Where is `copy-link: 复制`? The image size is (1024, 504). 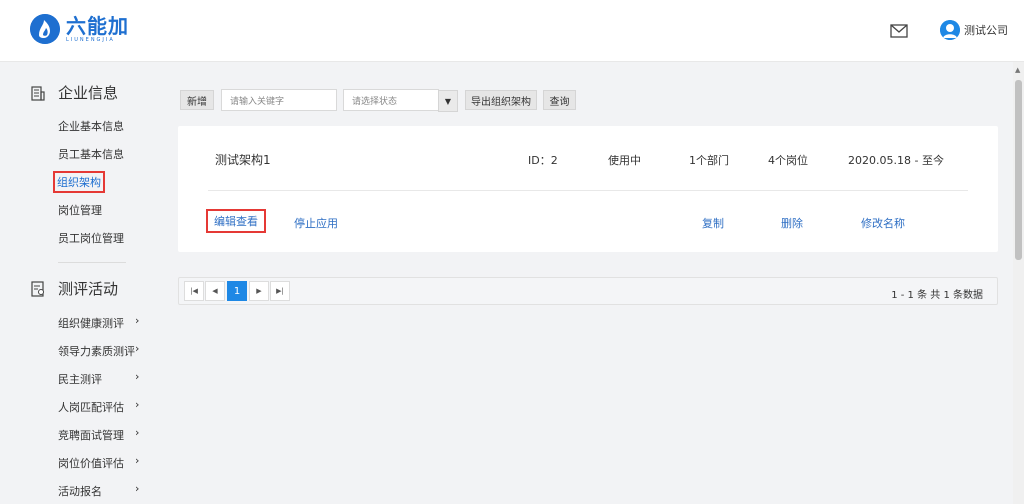 copy-link: 复制 is located at coordinates (713, 223).